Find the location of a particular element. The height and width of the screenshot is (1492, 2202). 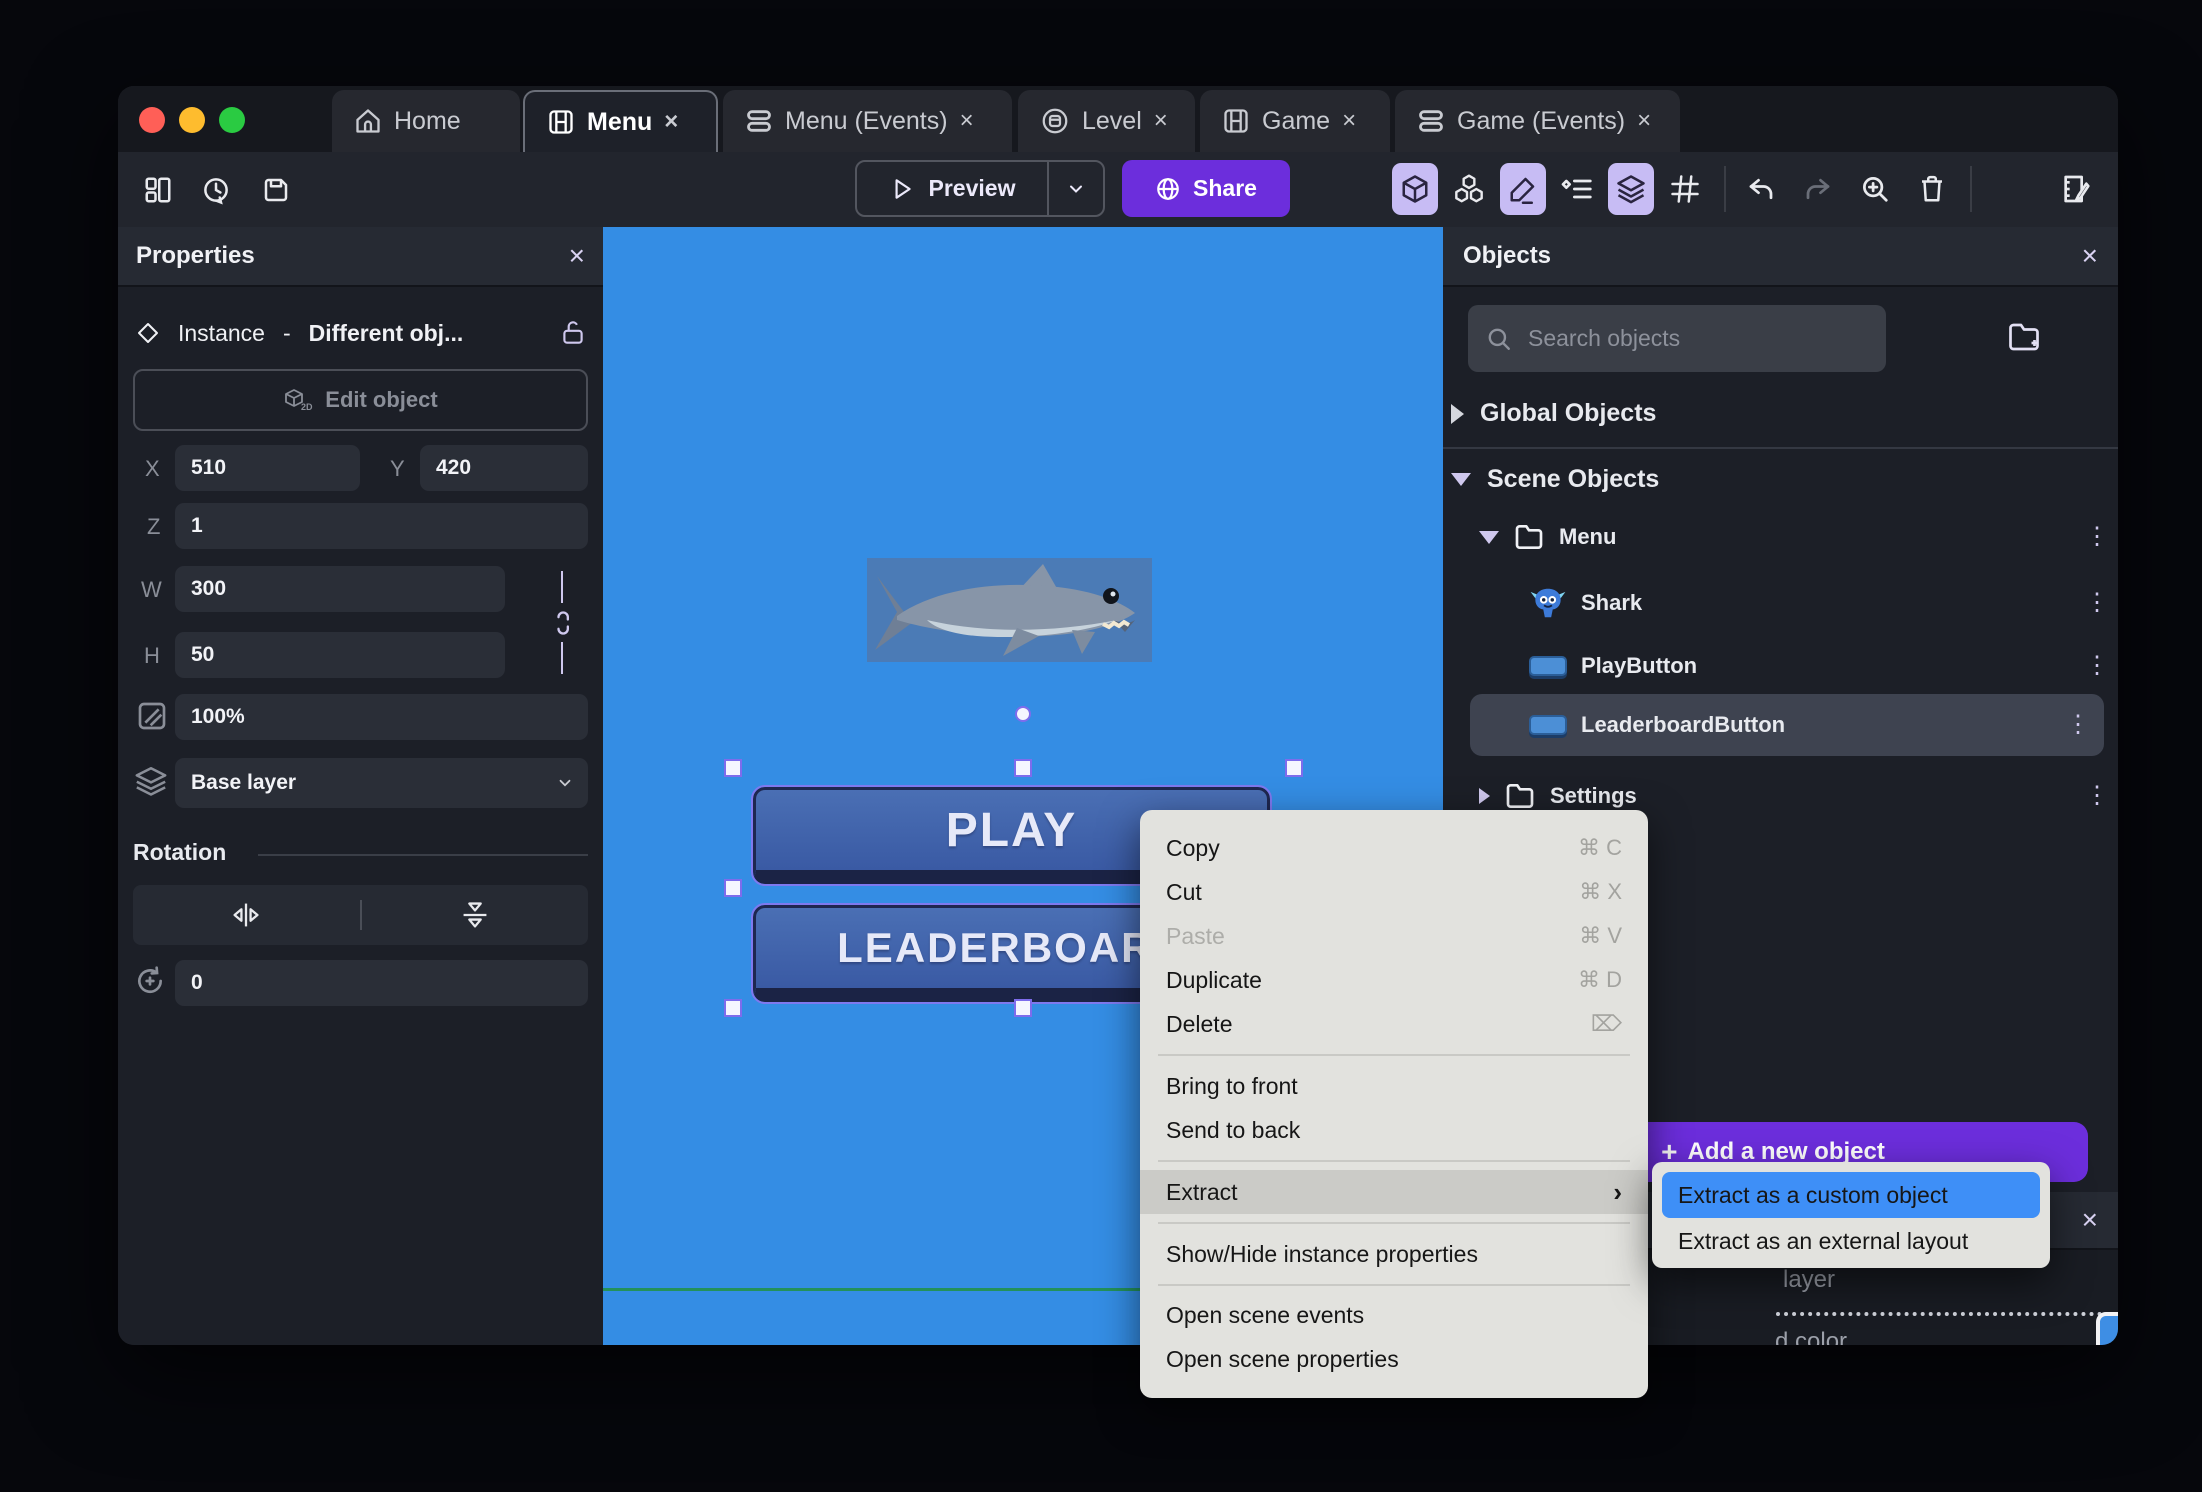

tab-game-events: Game (Events) × is located at coordinates (1537, 121).